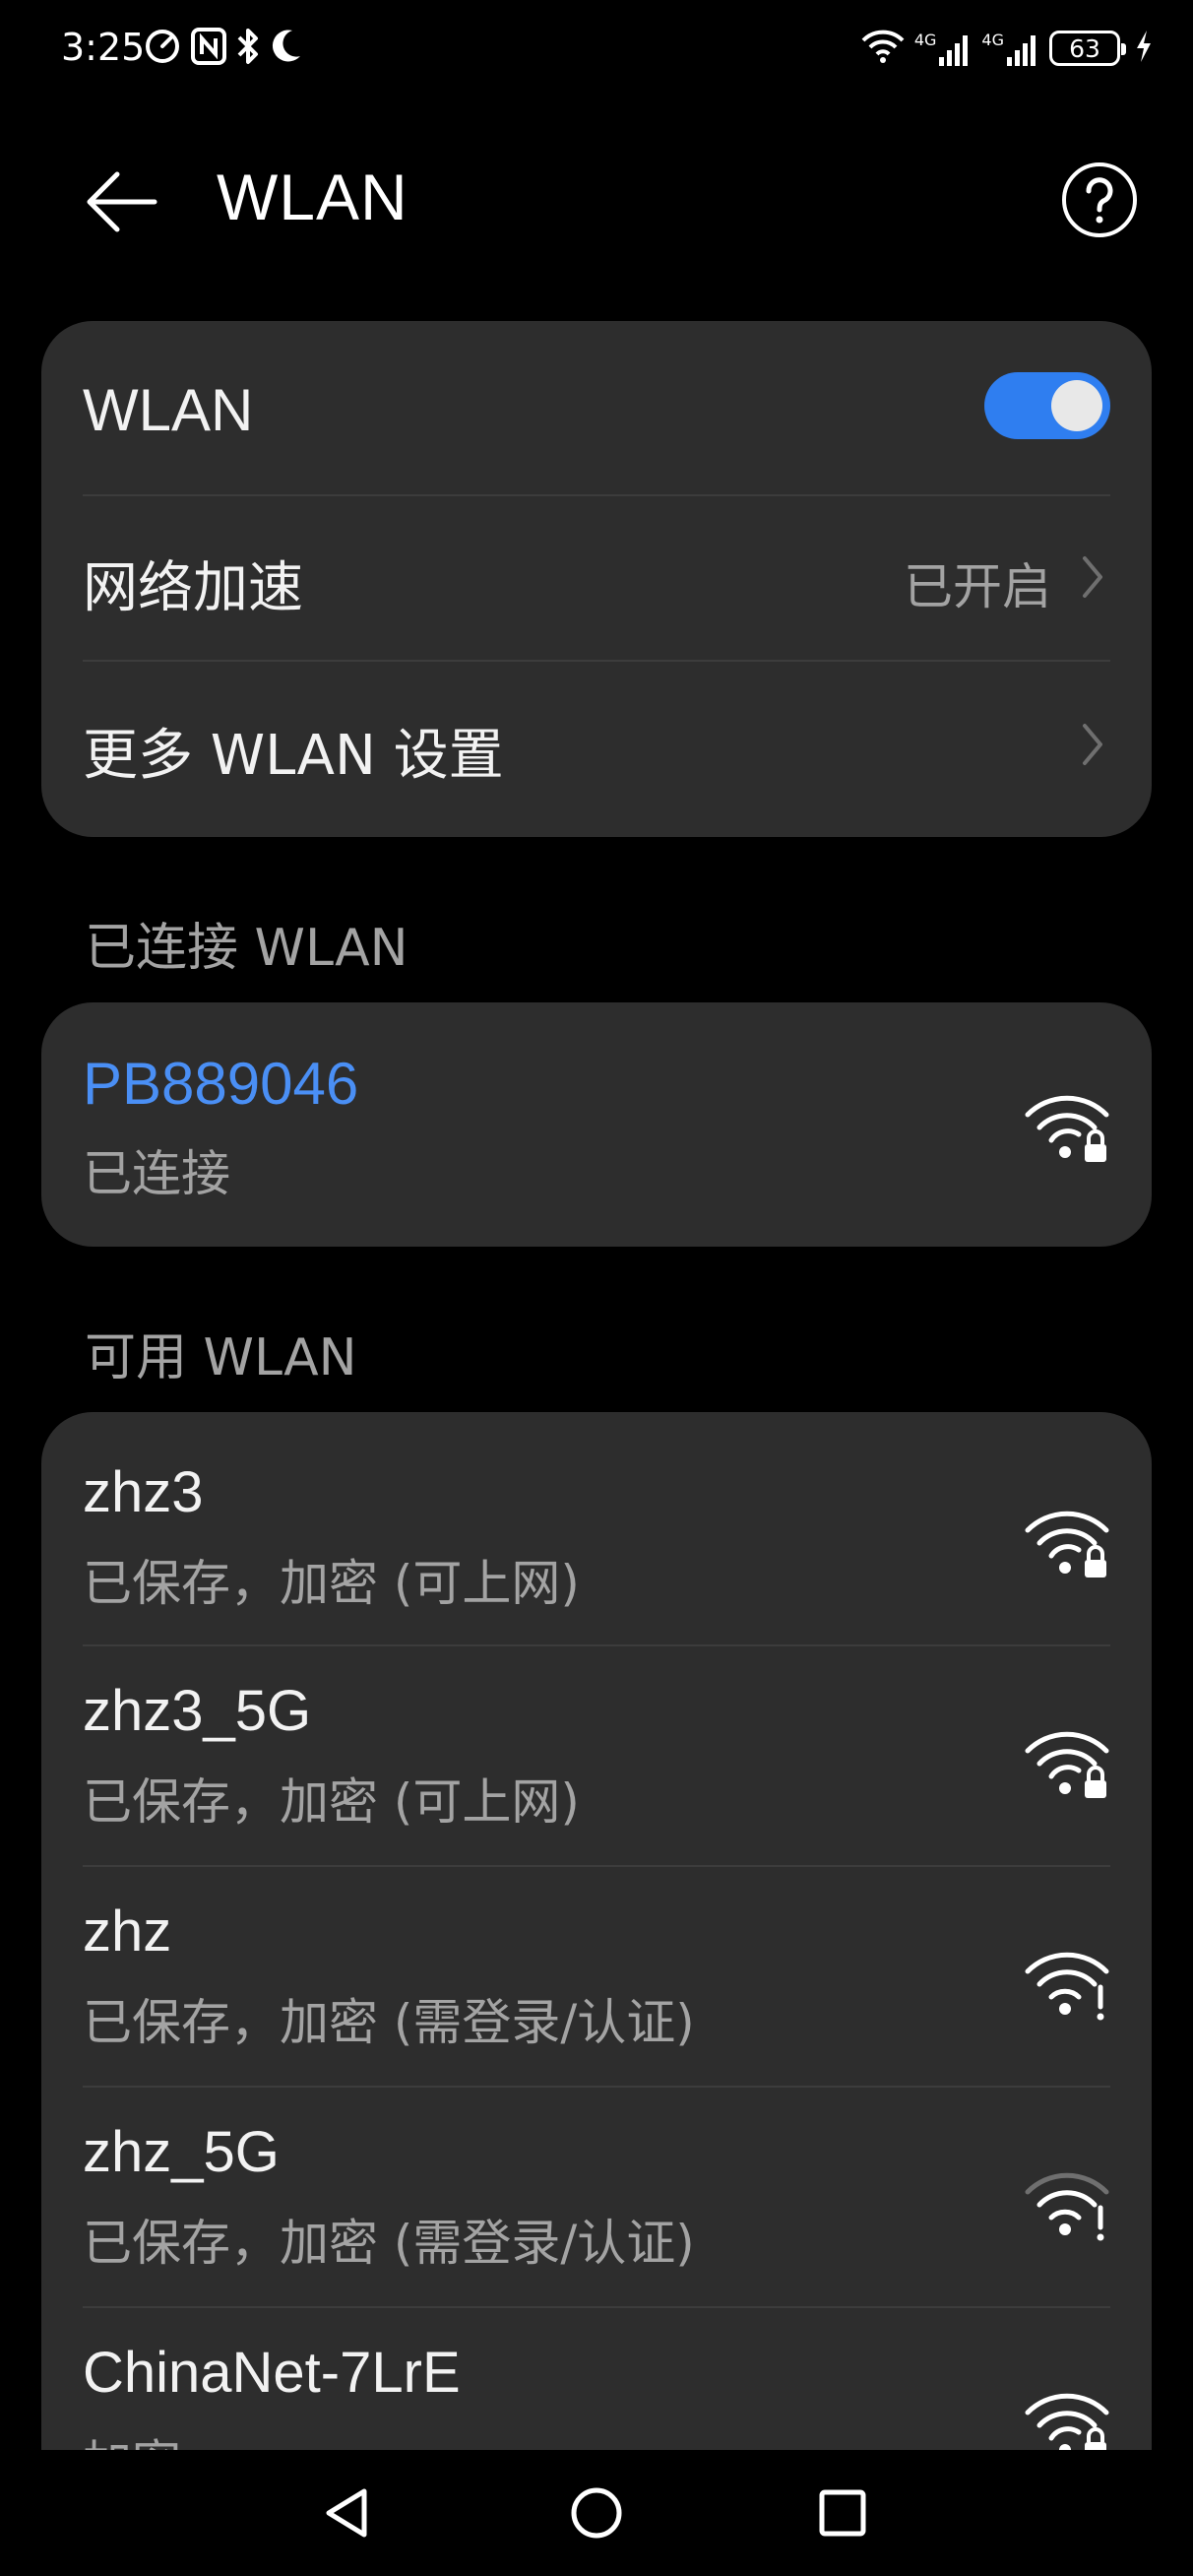 Image resolution: width=1193 pixels, height=2576 pixels. I want to click on page-title: WLAN, so click(312, 197).